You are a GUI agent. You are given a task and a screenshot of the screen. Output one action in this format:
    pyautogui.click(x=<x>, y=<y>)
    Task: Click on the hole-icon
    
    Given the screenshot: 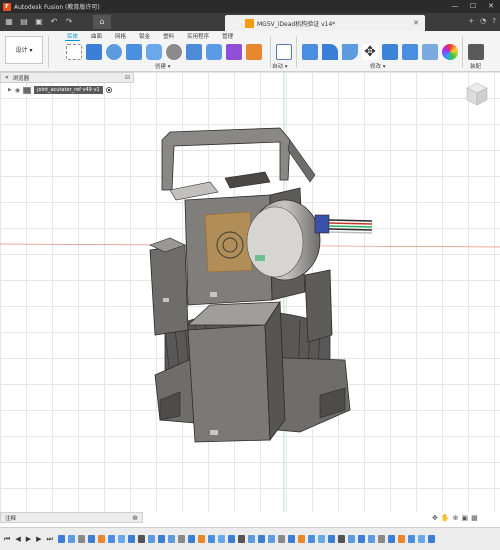 What is the action you would take?
    pyautogui.click(x=174, y=52)
    